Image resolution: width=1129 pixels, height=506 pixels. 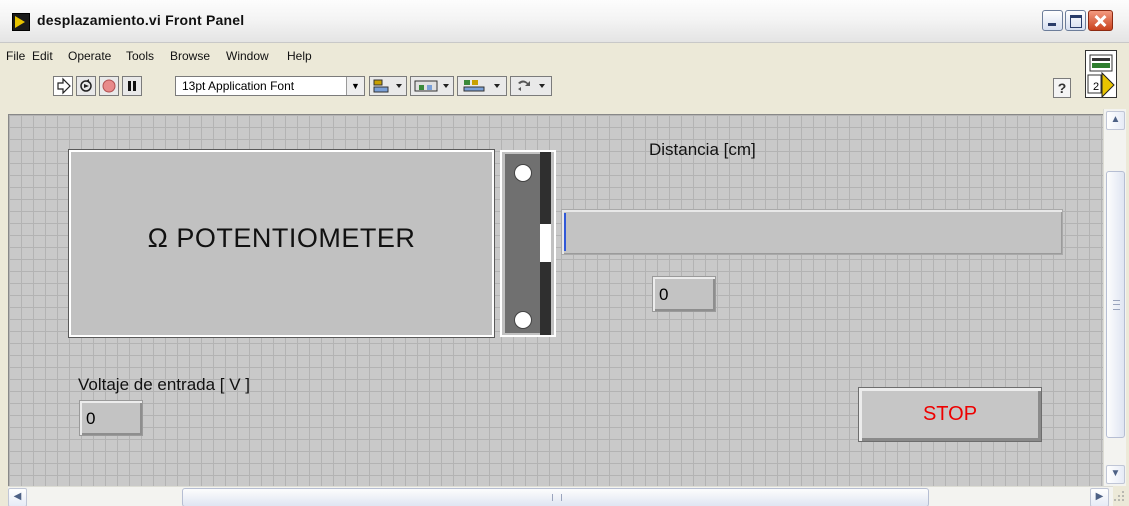 I want to click on distance-numeric-indicator: 0, so click(x=684, y=294).